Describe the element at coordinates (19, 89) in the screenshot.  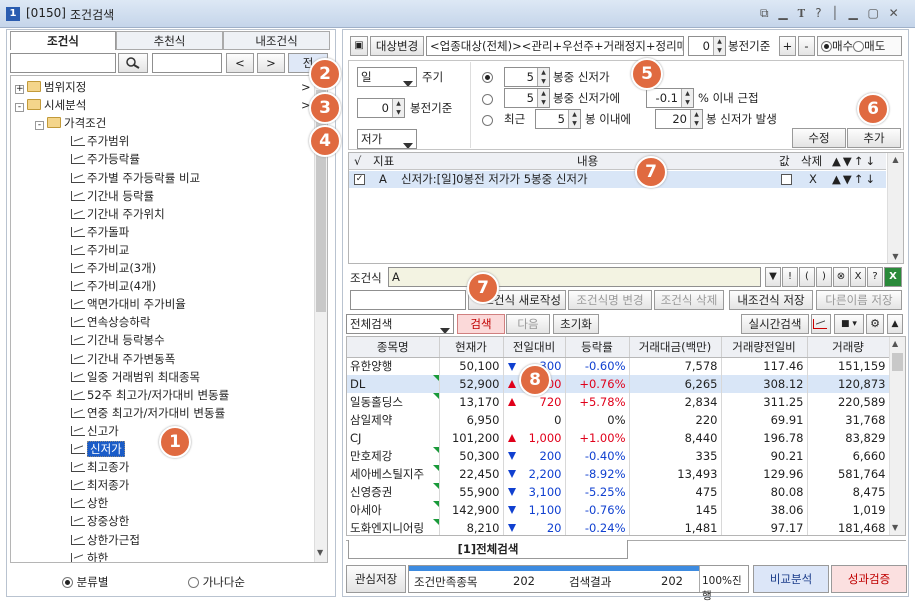
I see `expand-icon: +` at that location.